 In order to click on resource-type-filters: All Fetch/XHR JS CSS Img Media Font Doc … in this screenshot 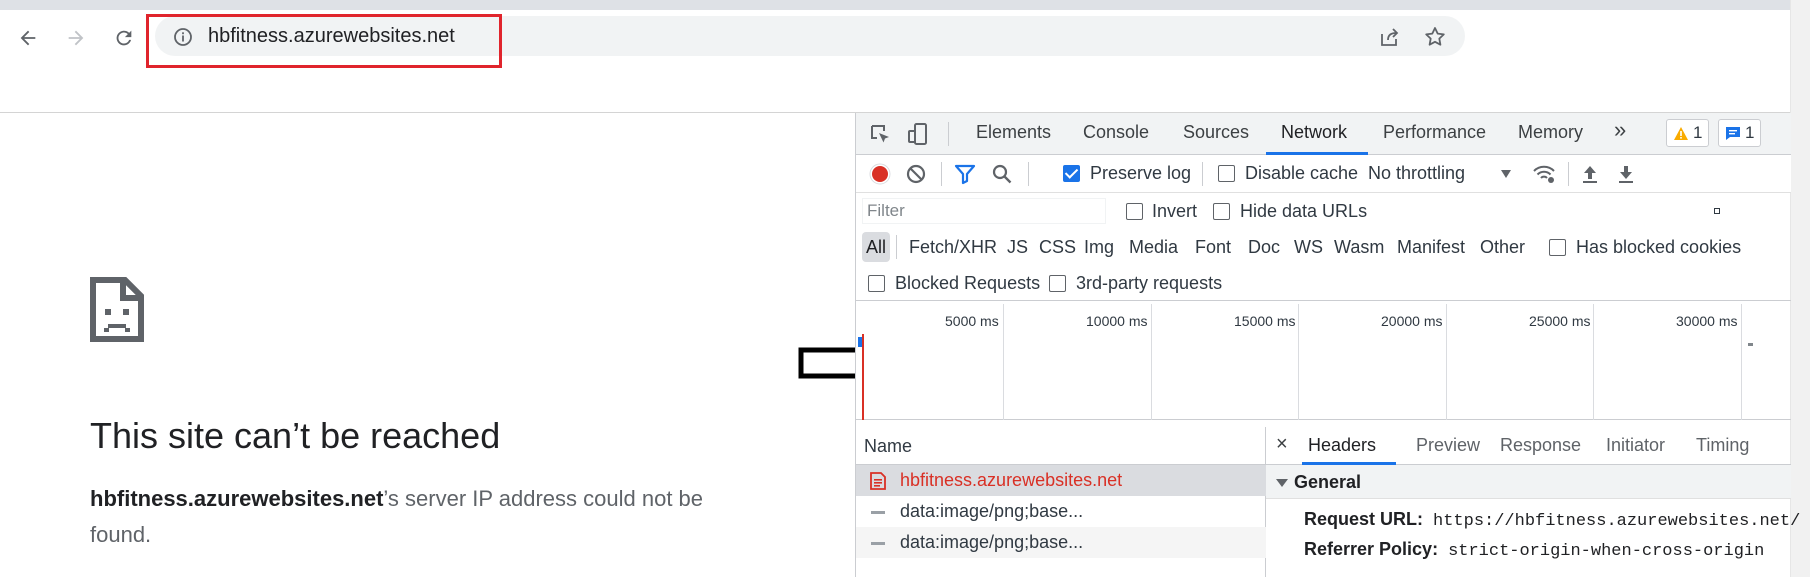, I will do `click(1323, 247)`.